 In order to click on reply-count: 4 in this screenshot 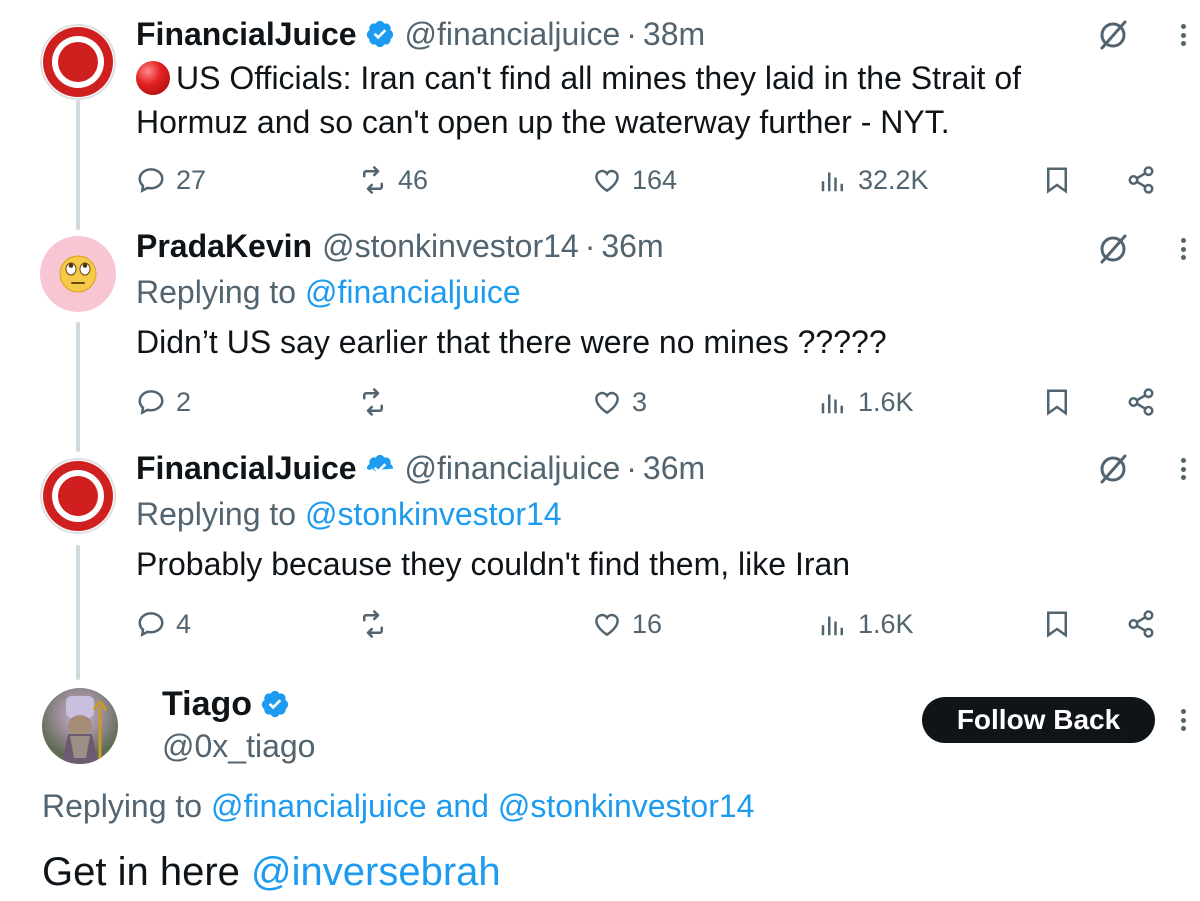, I will do `click(184, 623)`.